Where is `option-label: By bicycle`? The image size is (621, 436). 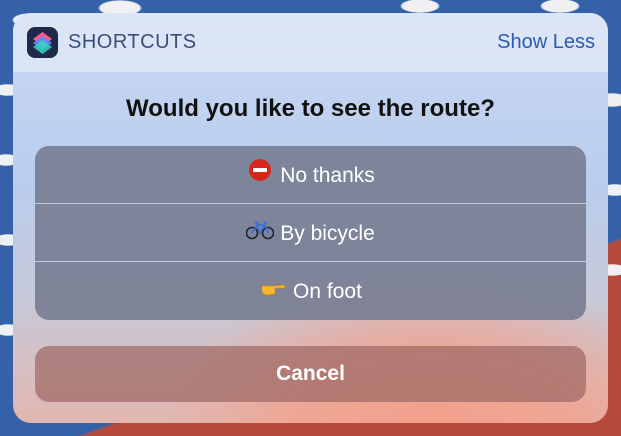
option-label: By bicycle is located at coordinates (327, 233).